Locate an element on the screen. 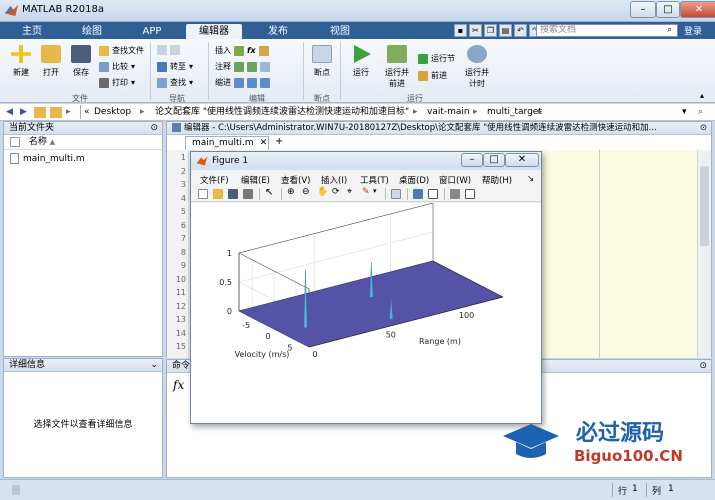 The image size is (715, 500). brush-icon: ✎ is located at coordinates (366, 192).